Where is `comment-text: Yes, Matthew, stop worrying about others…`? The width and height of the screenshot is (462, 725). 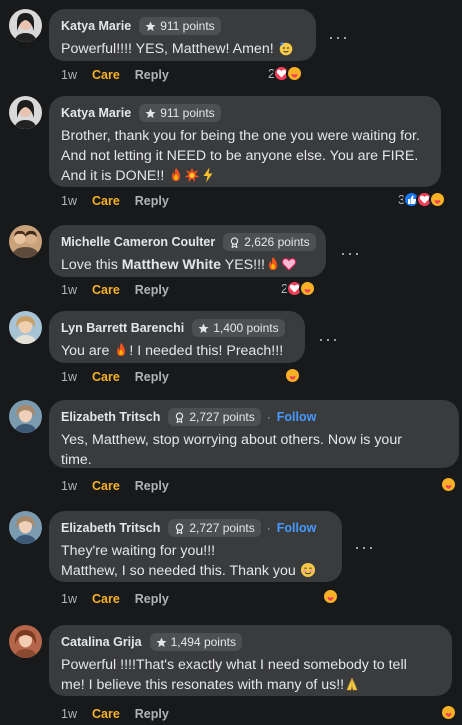 comment-text: Yes, Matthew, stop worrying about others… is located at coordinates (254, 450).